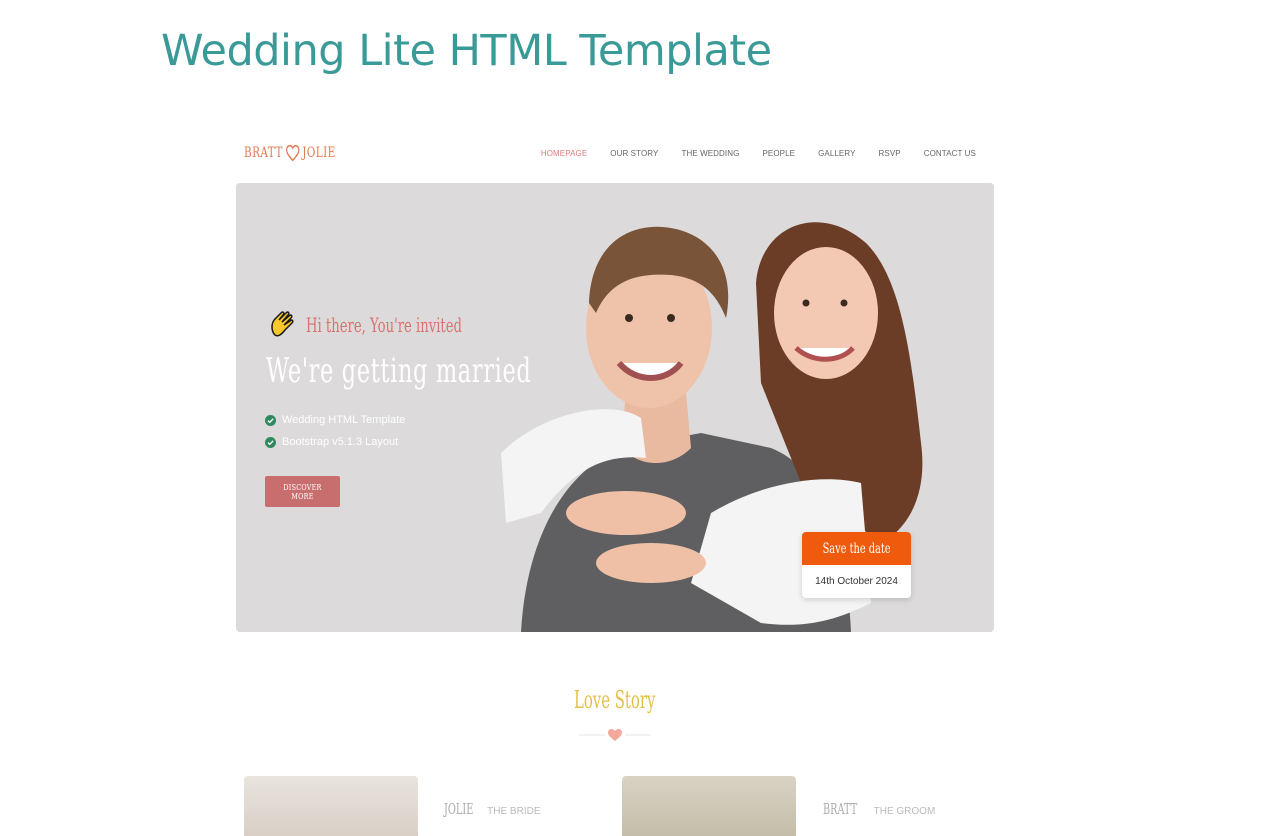 This screenshot has width=1278, height=836. I want to click on feature-text: Wedding HTML Template, so click(344, 420).